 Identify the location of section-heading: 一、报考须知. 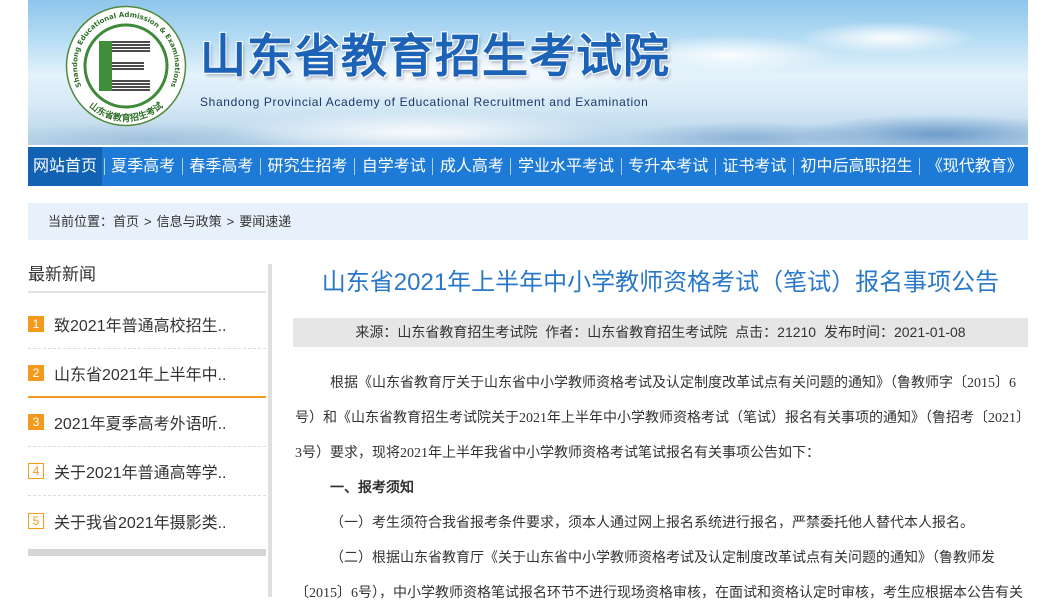
(372, 488).